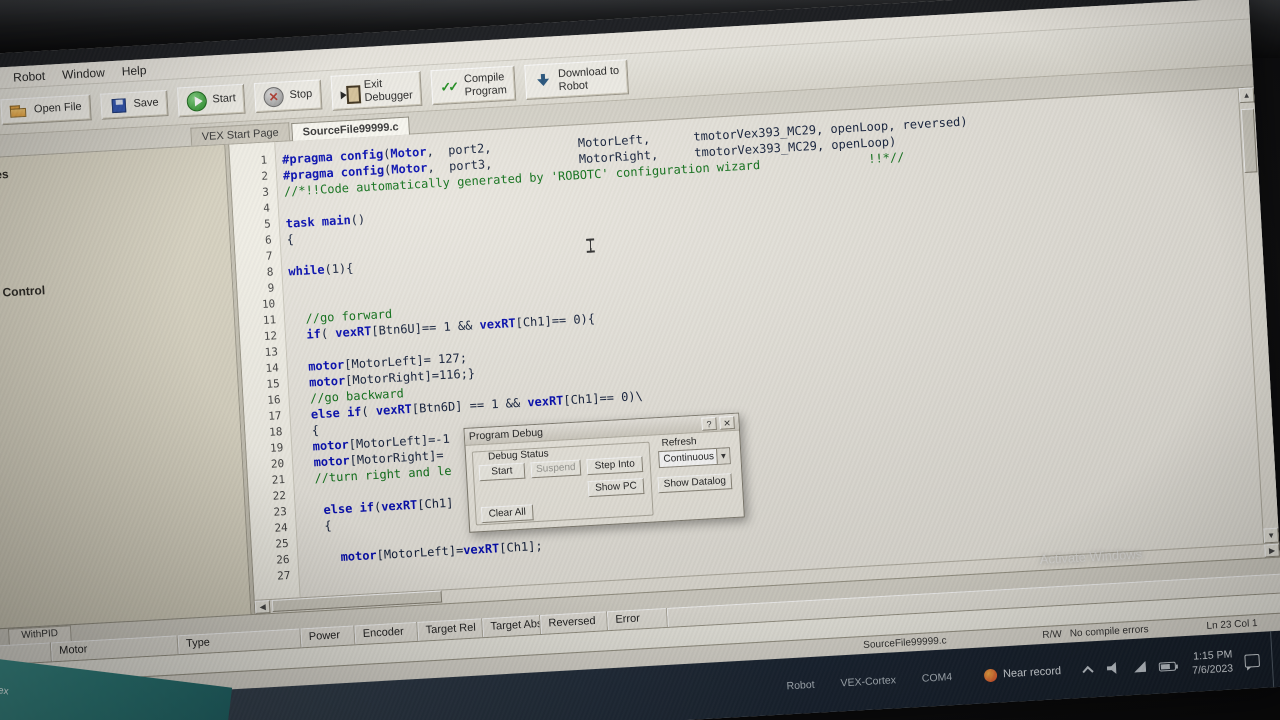  I want to click on toolbar-button-label: Stop, so click(301, 95).